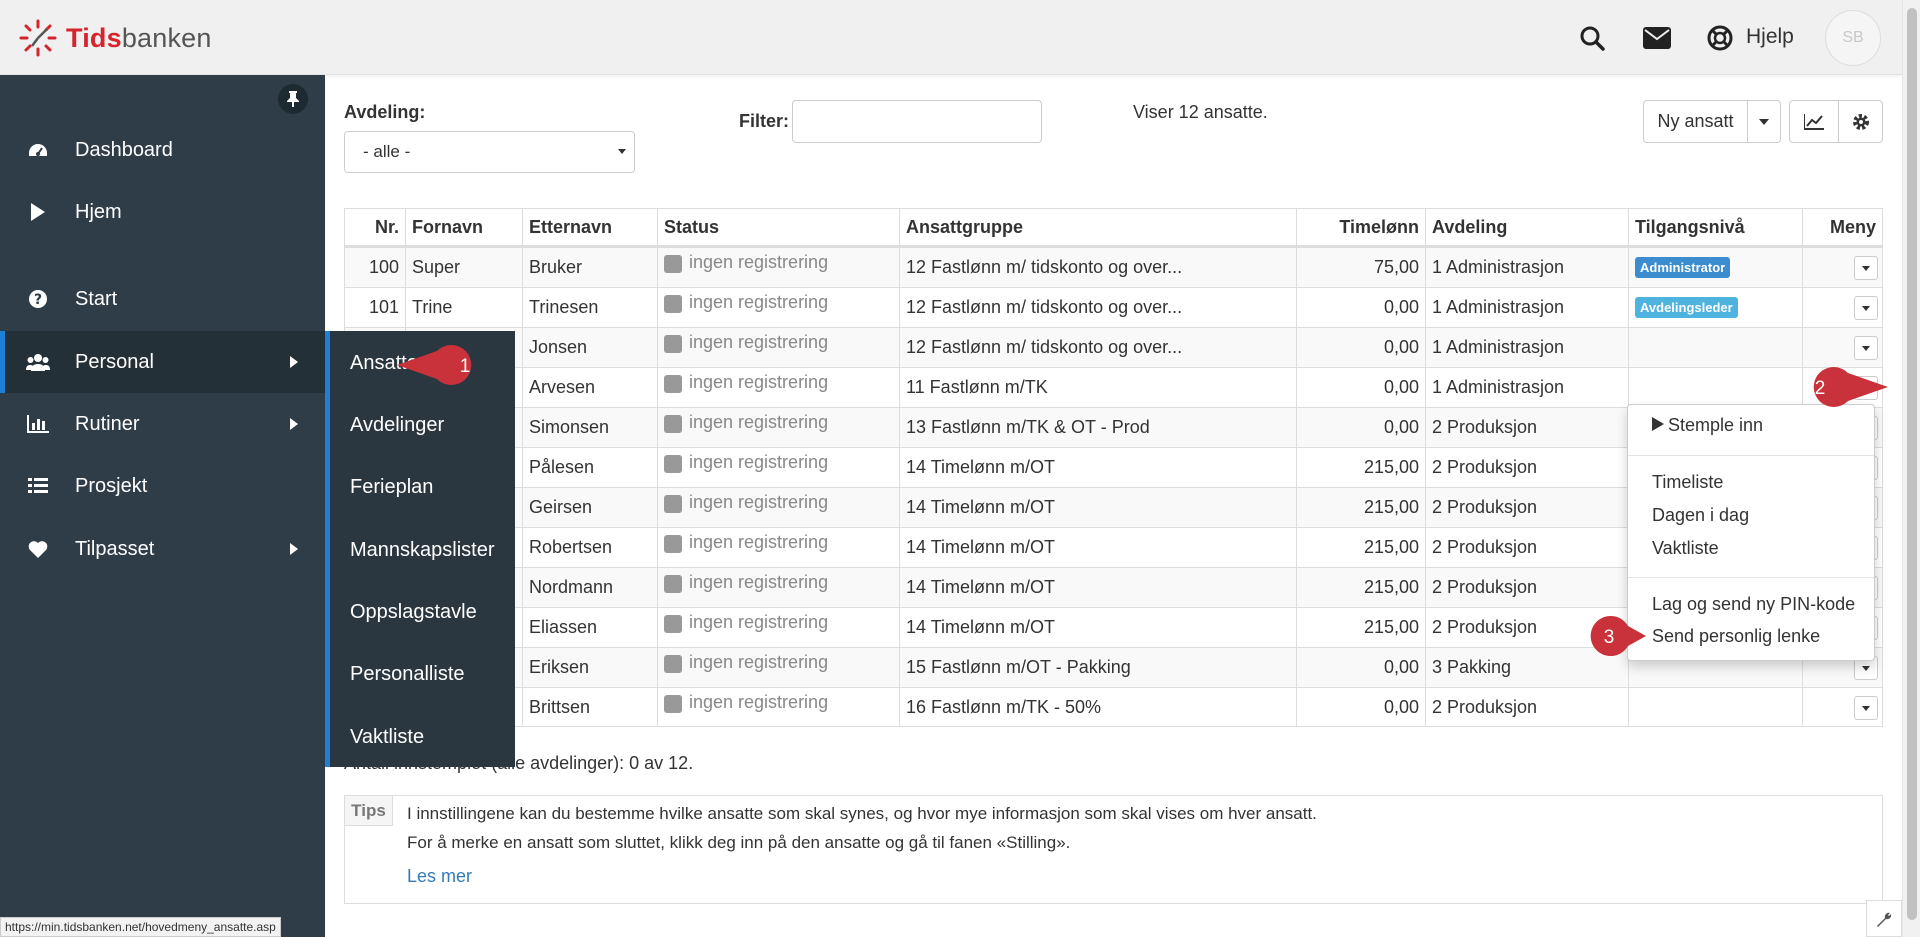 This screenshot has height=937, width=1920. What do you see at coordinates (589, 347) in the screenshot?
I see `cell-etternavn: Jonsen` at bounding box center [589, 347].